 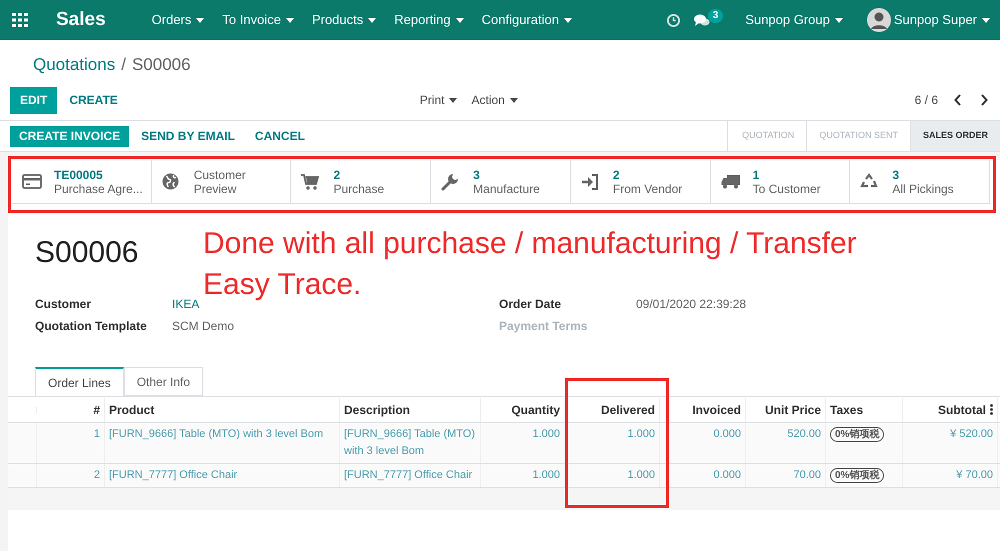 What do you see at coordinates (702, 20) in the screenshot?
I see `chat-icon` at bounding box center [702, 20].